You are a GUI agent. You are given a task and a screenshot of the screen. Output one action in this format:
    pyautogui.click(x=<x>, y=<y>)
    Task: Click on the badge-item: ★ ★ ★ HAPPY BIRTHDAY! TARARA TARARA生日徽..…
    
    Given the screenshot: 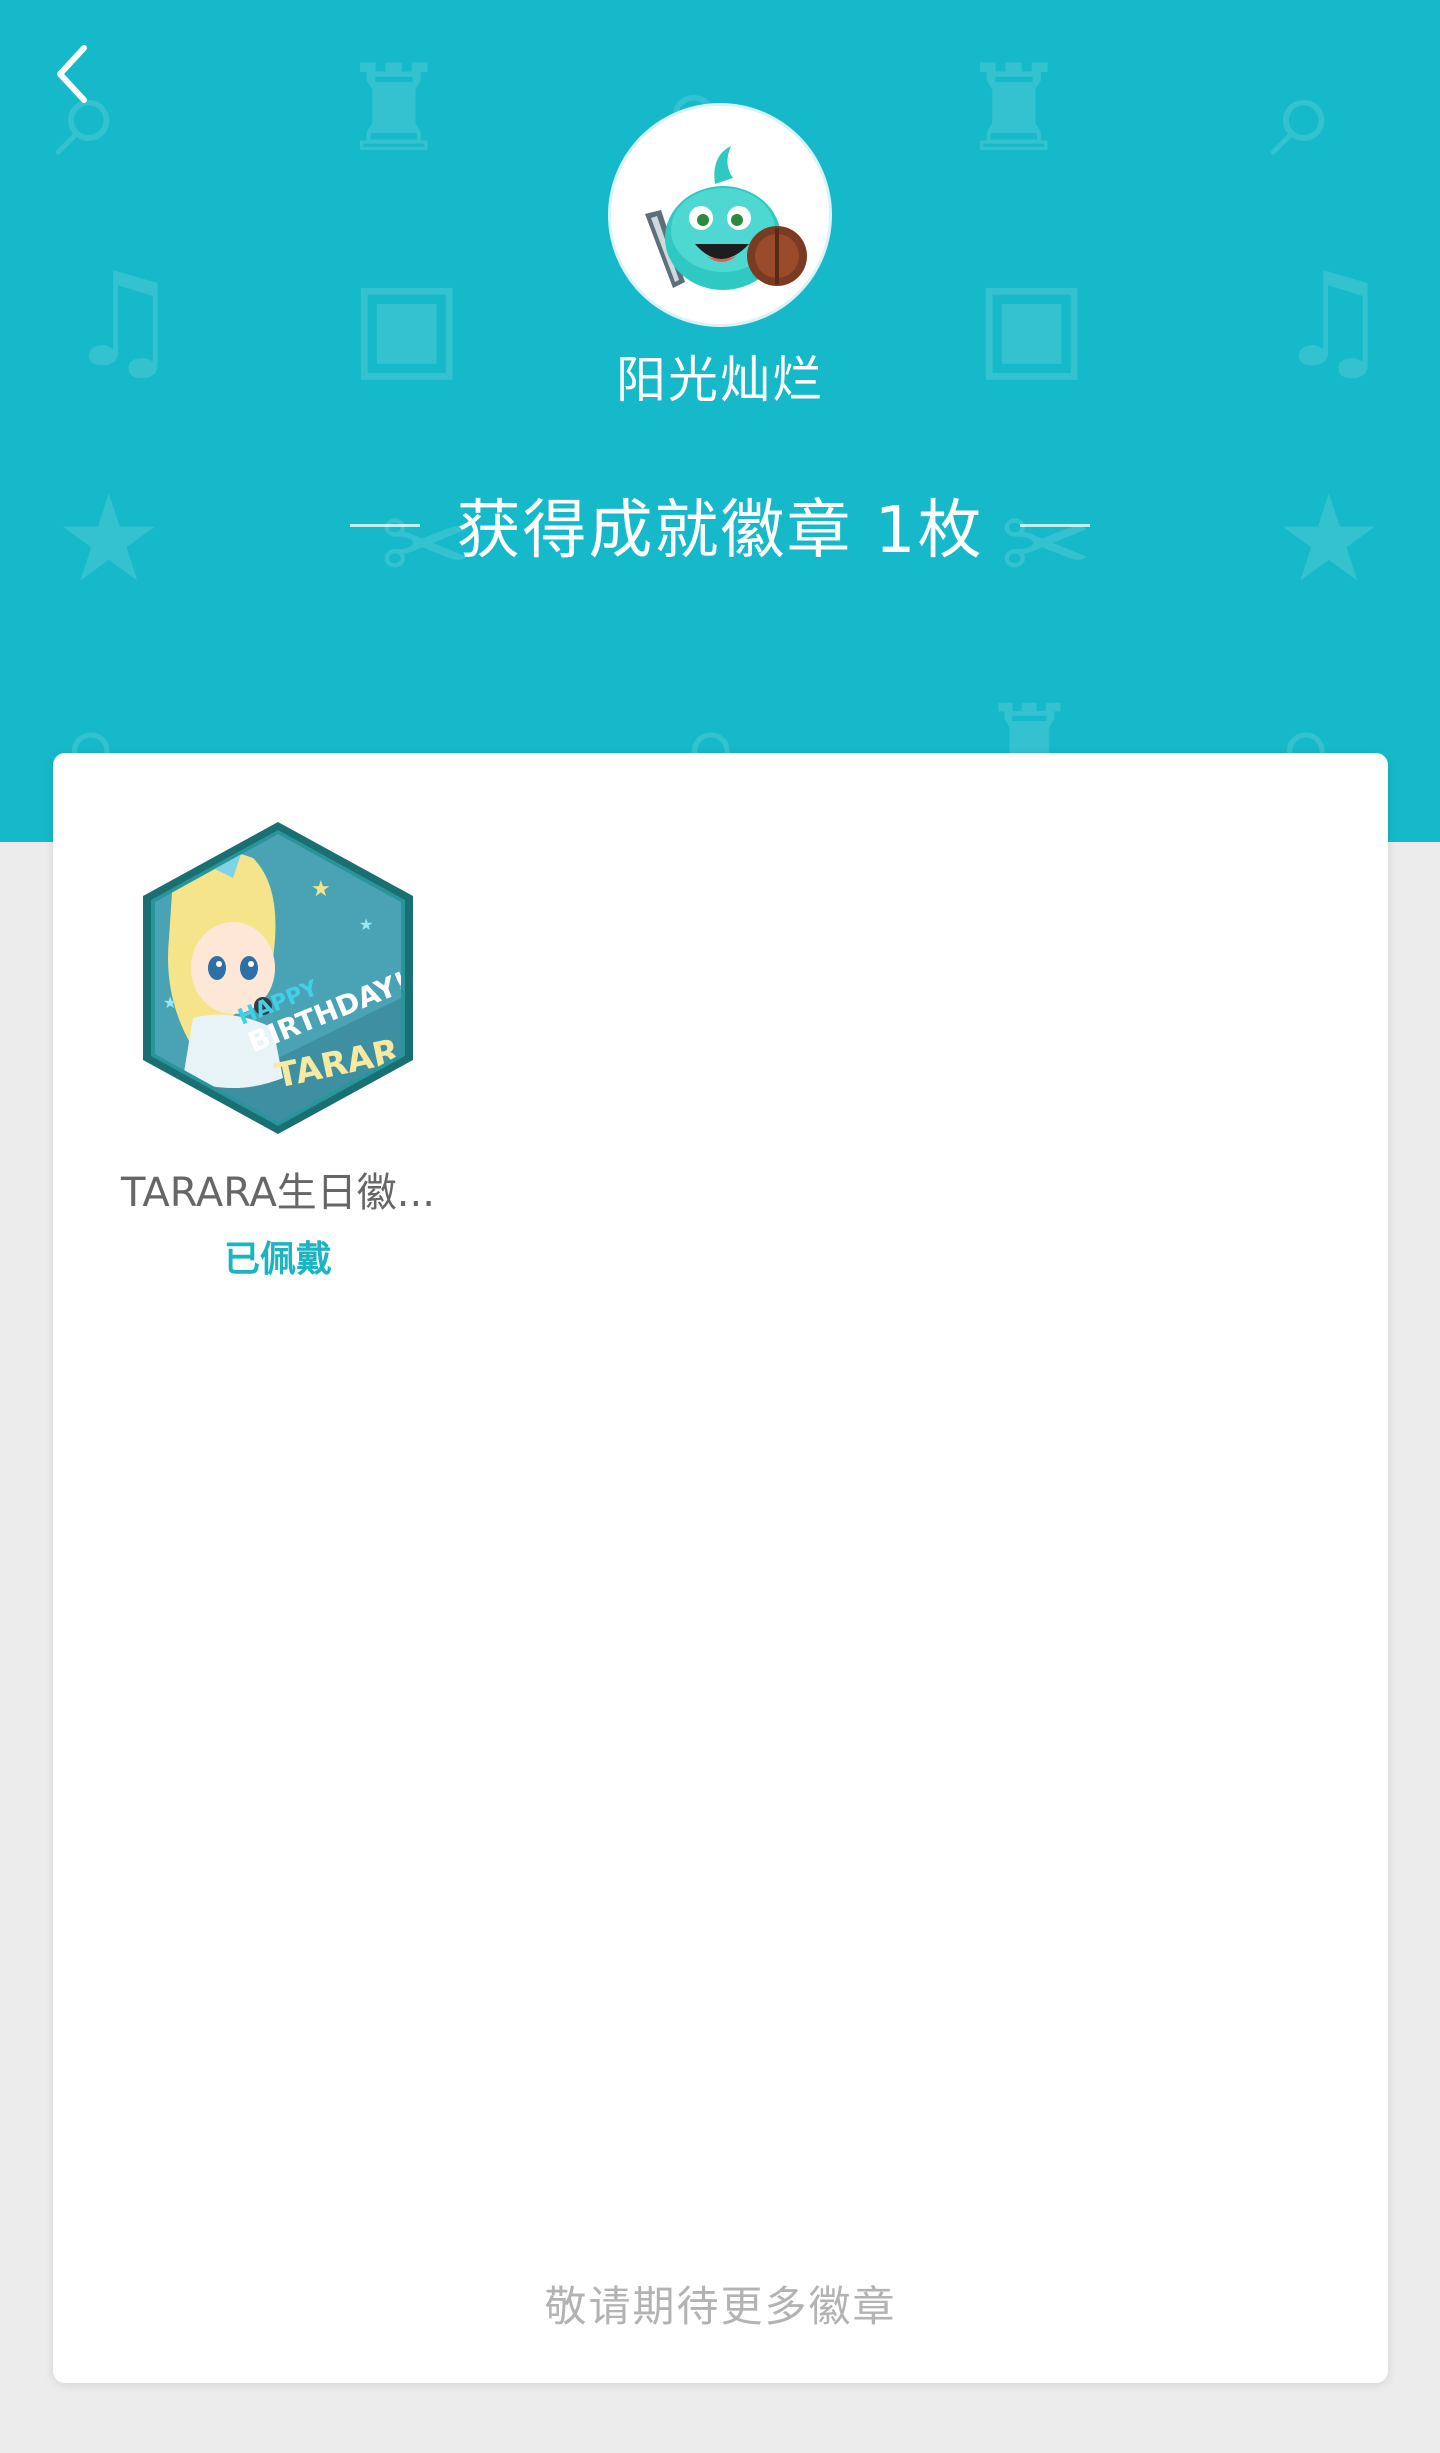 What is the action you would take?
    pyautogui.click(x=278, y=1050)
    